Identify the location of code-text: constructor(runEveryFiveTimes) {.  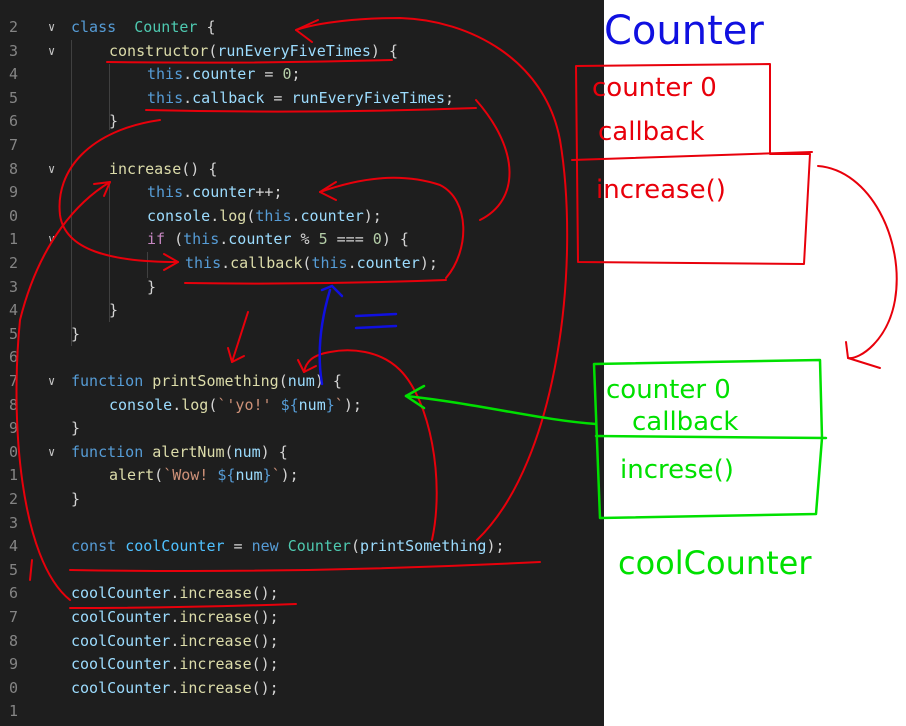
(253, 52).